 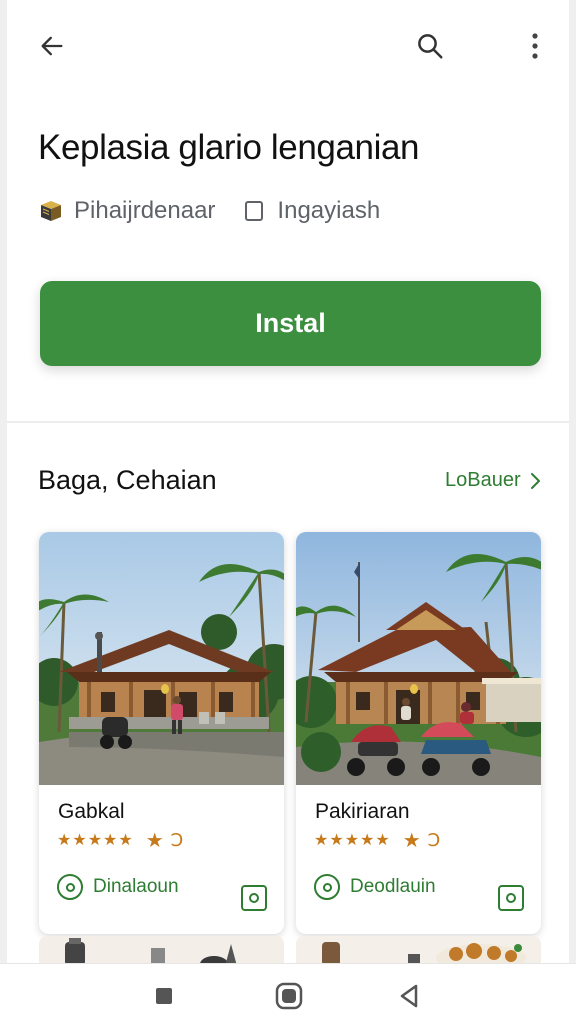 I want to click on more-vertical-icon, so click(x=535, y=46).